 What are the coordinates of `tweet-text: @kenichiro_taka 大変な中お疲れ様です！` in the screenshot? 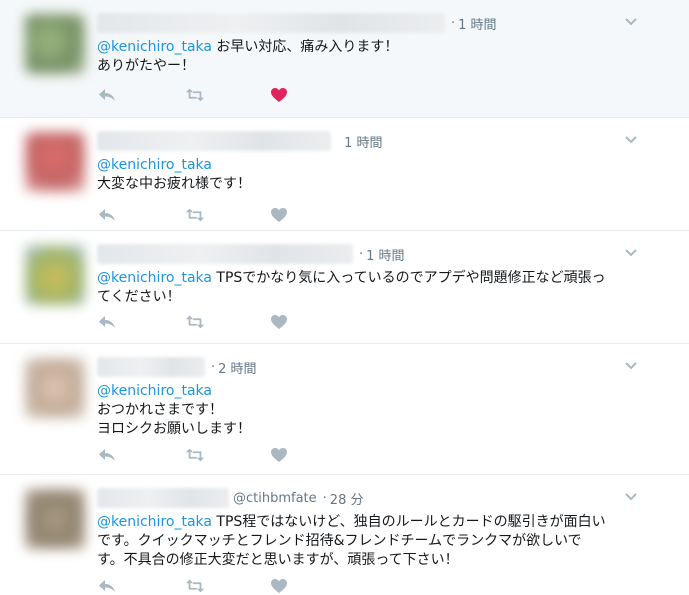 It's located at (174, 174).